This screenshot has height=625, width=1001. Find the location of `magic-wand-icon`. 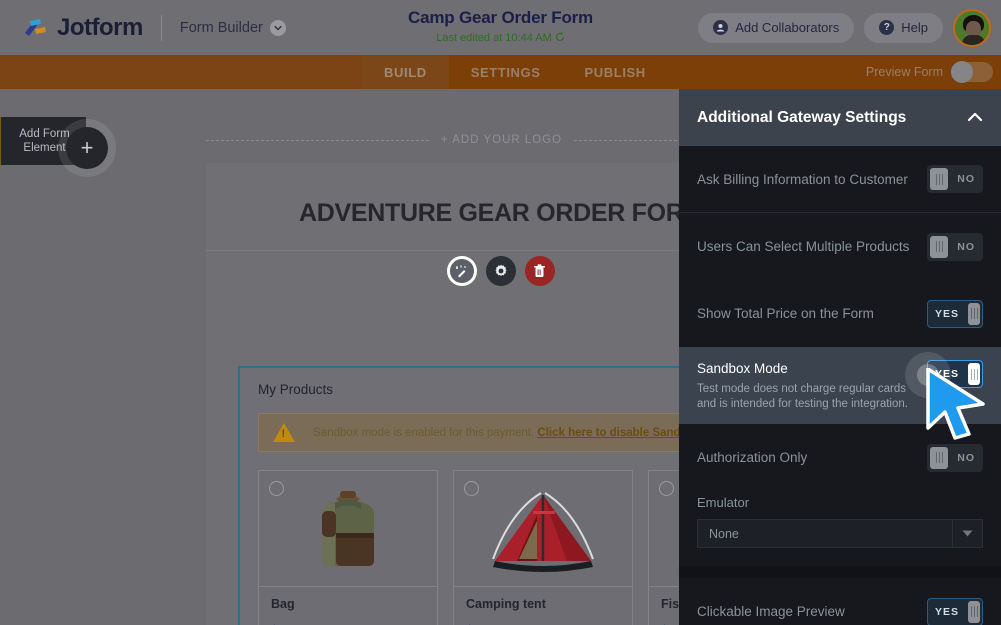

magic-wand-icon is located at coordinates (461, 271).